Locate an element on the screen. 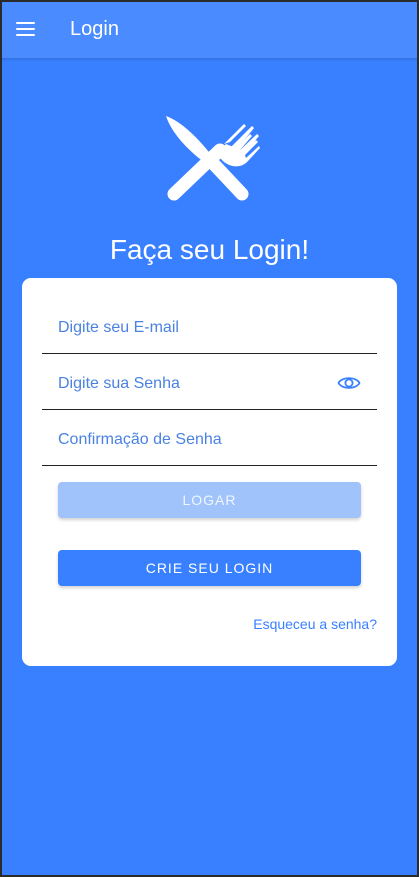 The height and width of the screenshot is (877, 419). email-field is located at coordinates (188, 328).